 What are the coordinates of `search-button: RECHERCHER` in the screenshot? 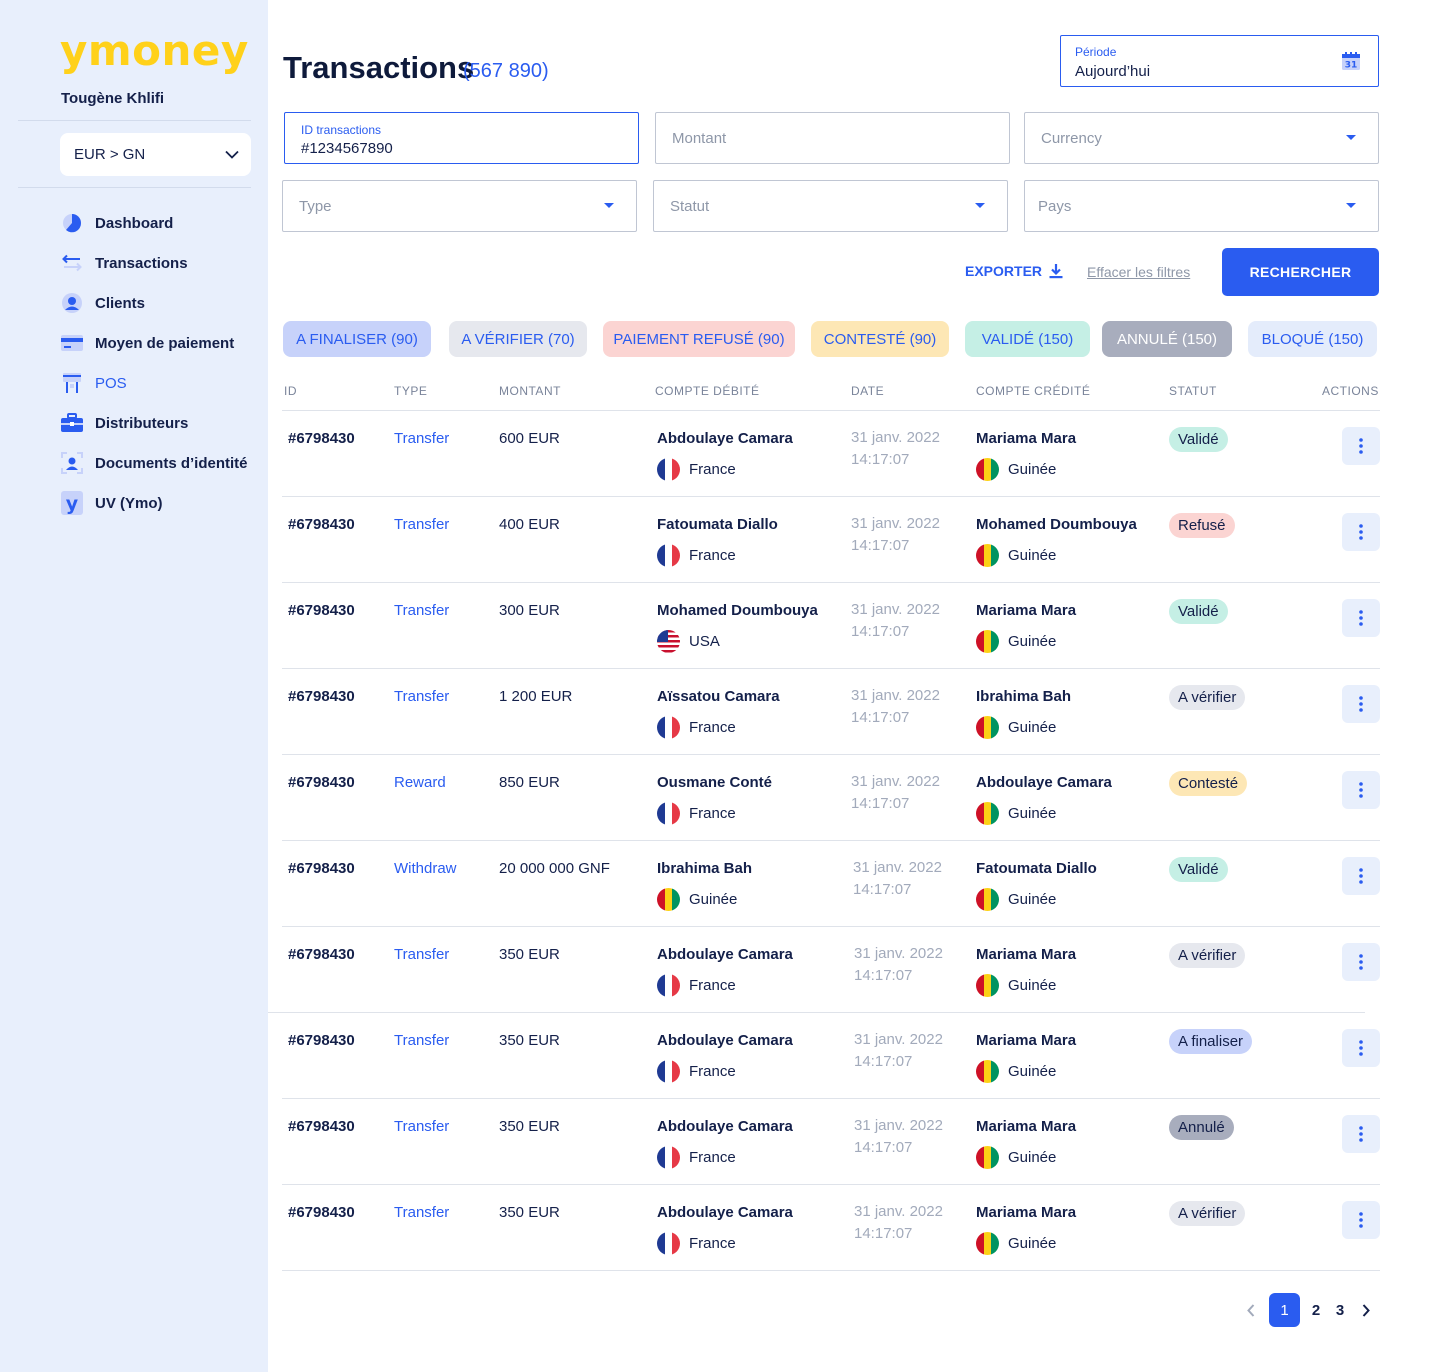 It's located at (1300, 272).